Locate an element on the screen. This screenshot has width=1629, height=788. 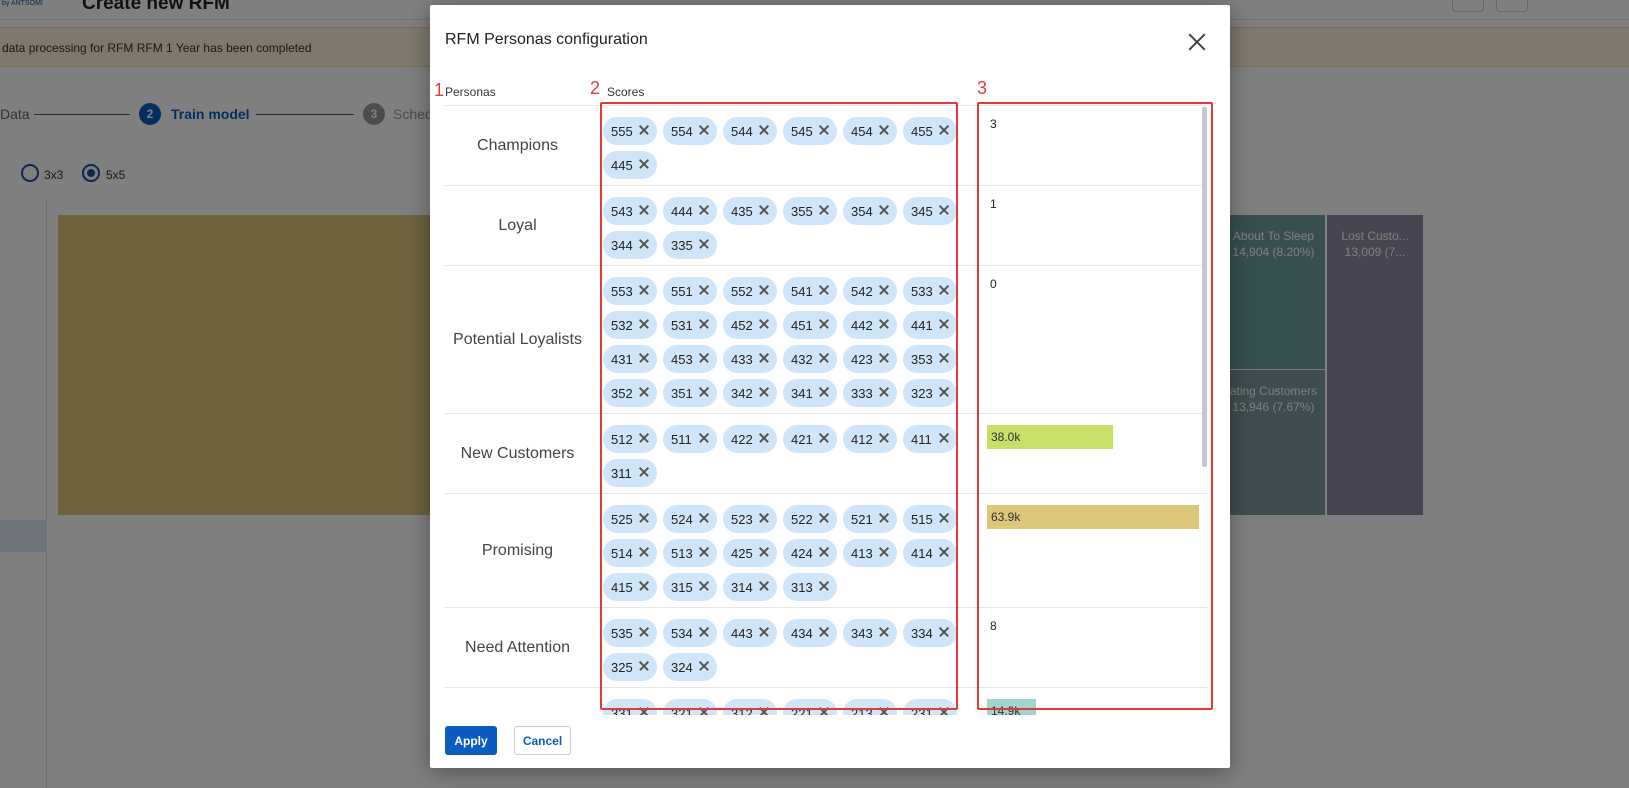
score-chip: 443 is located at coordinates (750, 633).